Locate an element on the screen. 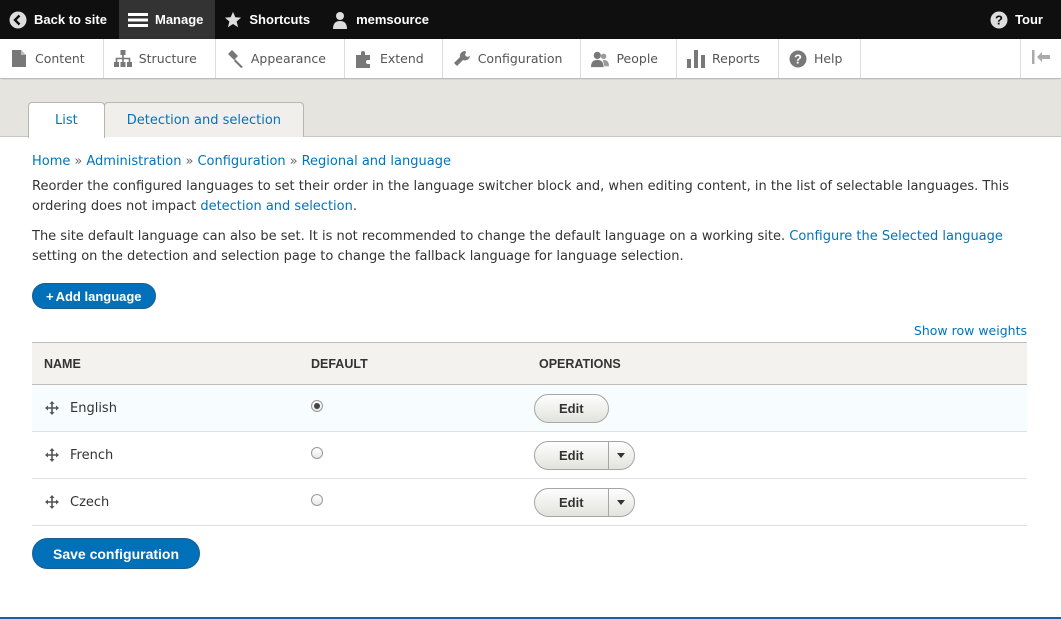 This screenshot has width=1061, height=619. shortcuts-tab: Shortcuts is located at coordinates (268, 19).